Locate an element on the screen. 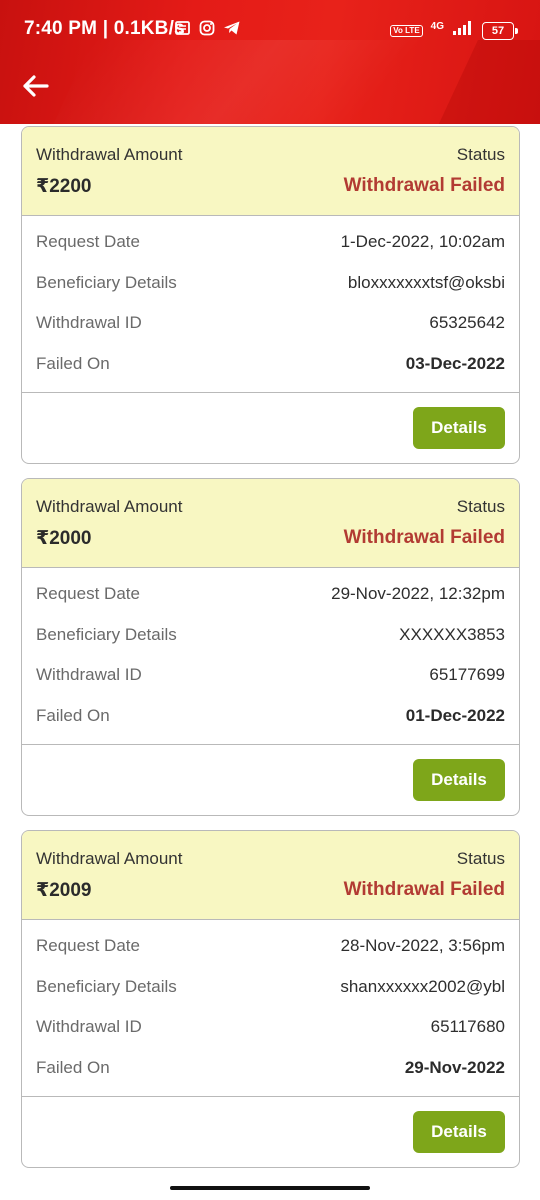 This screenshot has width=540, height=1200. request-date-value: 1-Dec-2022, 10:02am is located at coordinates (422, 241).